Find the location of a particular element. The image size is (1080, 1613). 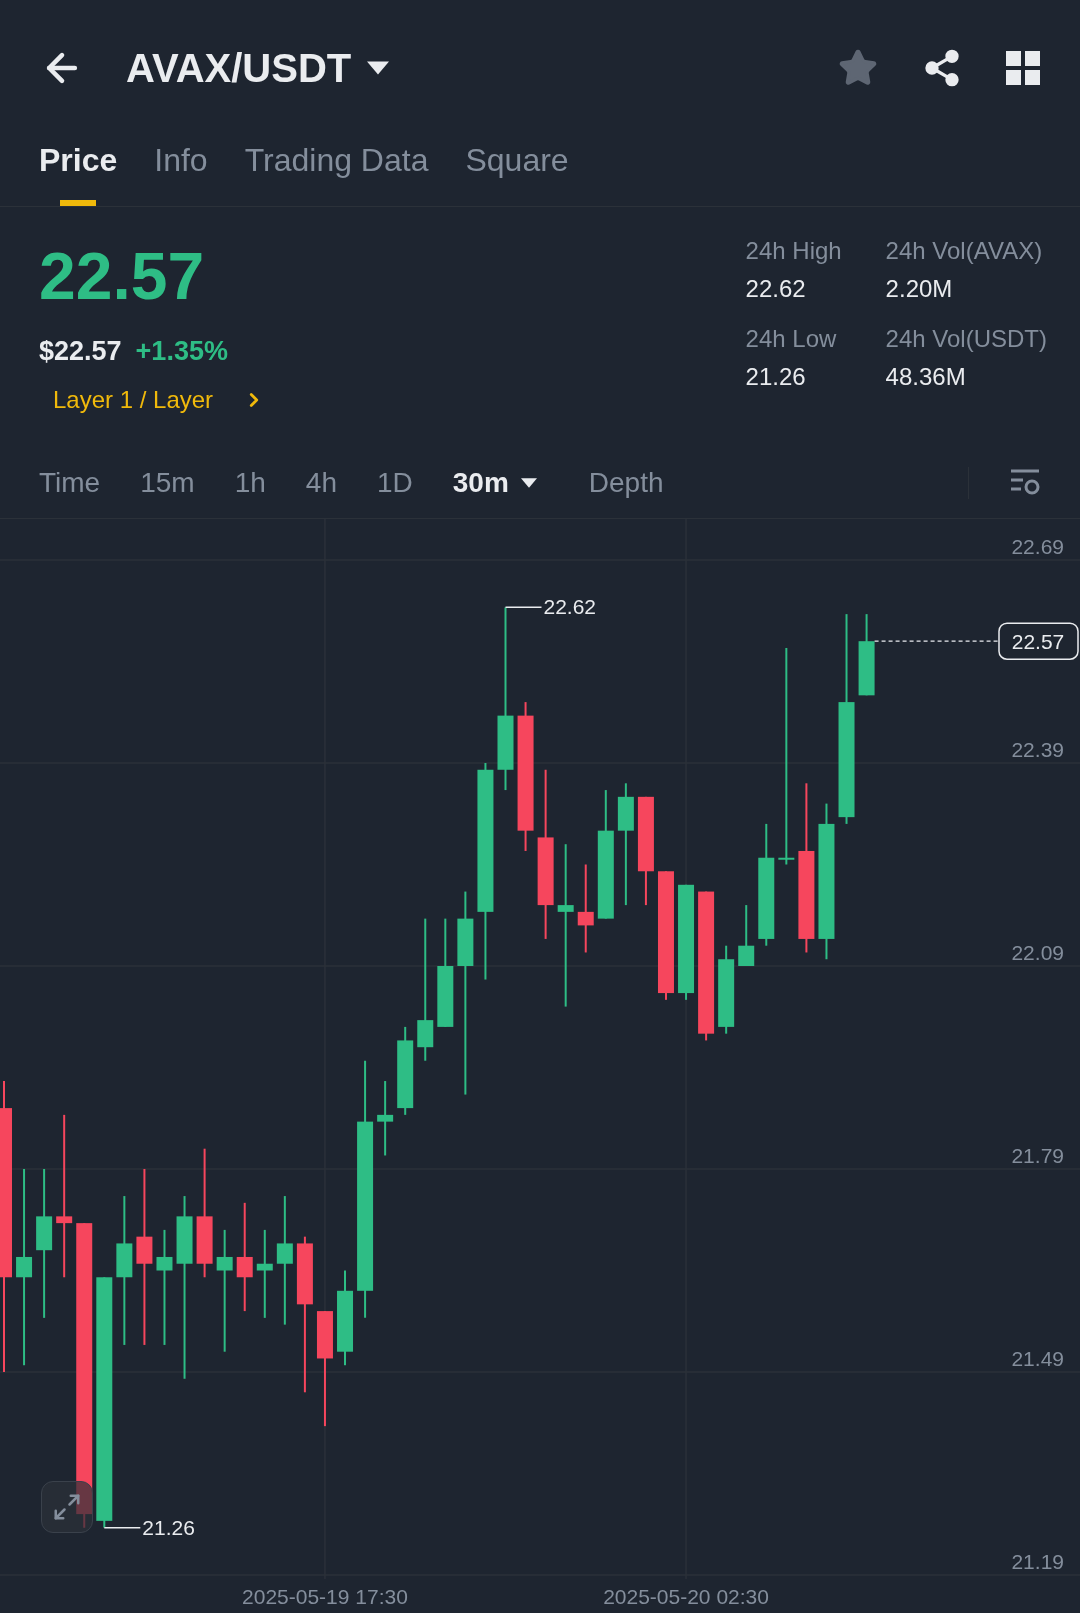

interval-tab: 30m is located at coordinates (494, 482).